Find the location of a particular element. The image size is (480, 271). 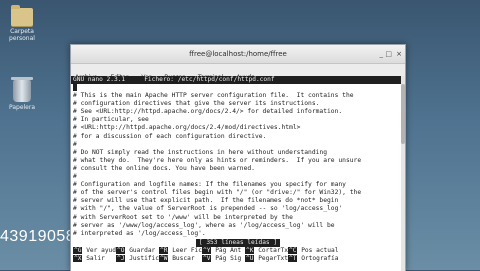

maximize-button: □ is located at coordinates (388, 54).